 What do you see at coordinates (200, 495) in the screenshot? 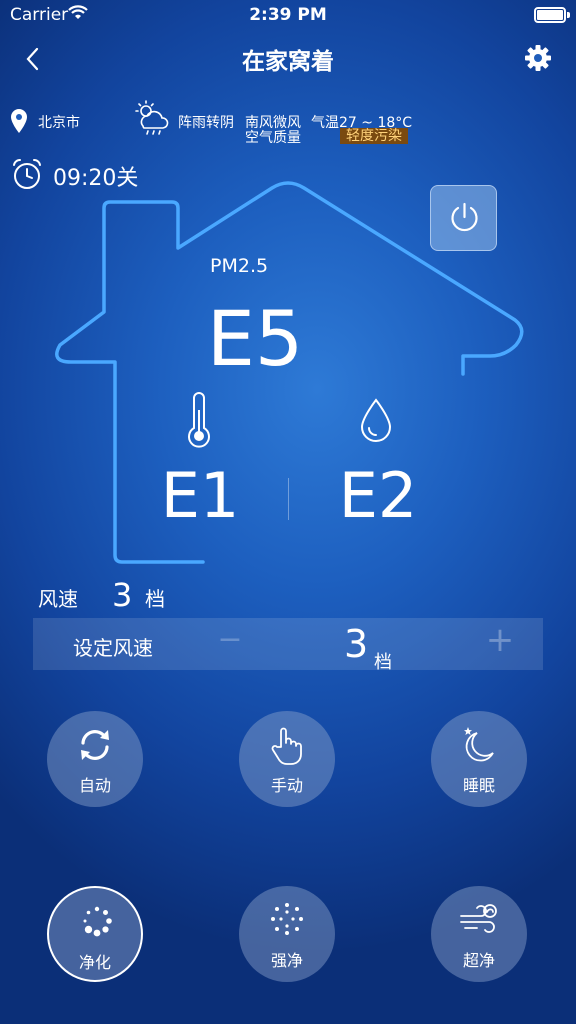
I see `temperature-value: E1` at bounding box center [200, 495].